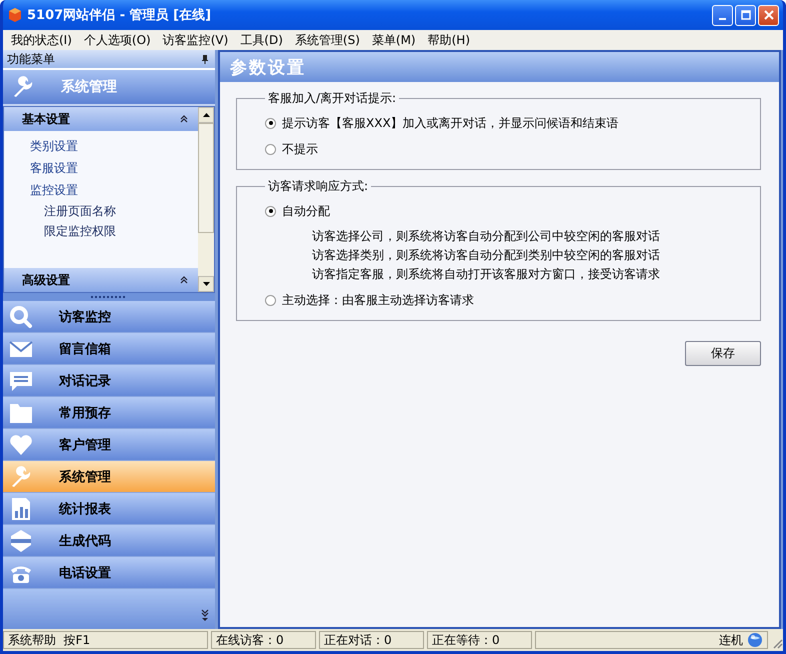 This screenshot has width=786, height=654. I want to click on arrow-down-icon, so click(206, 284).